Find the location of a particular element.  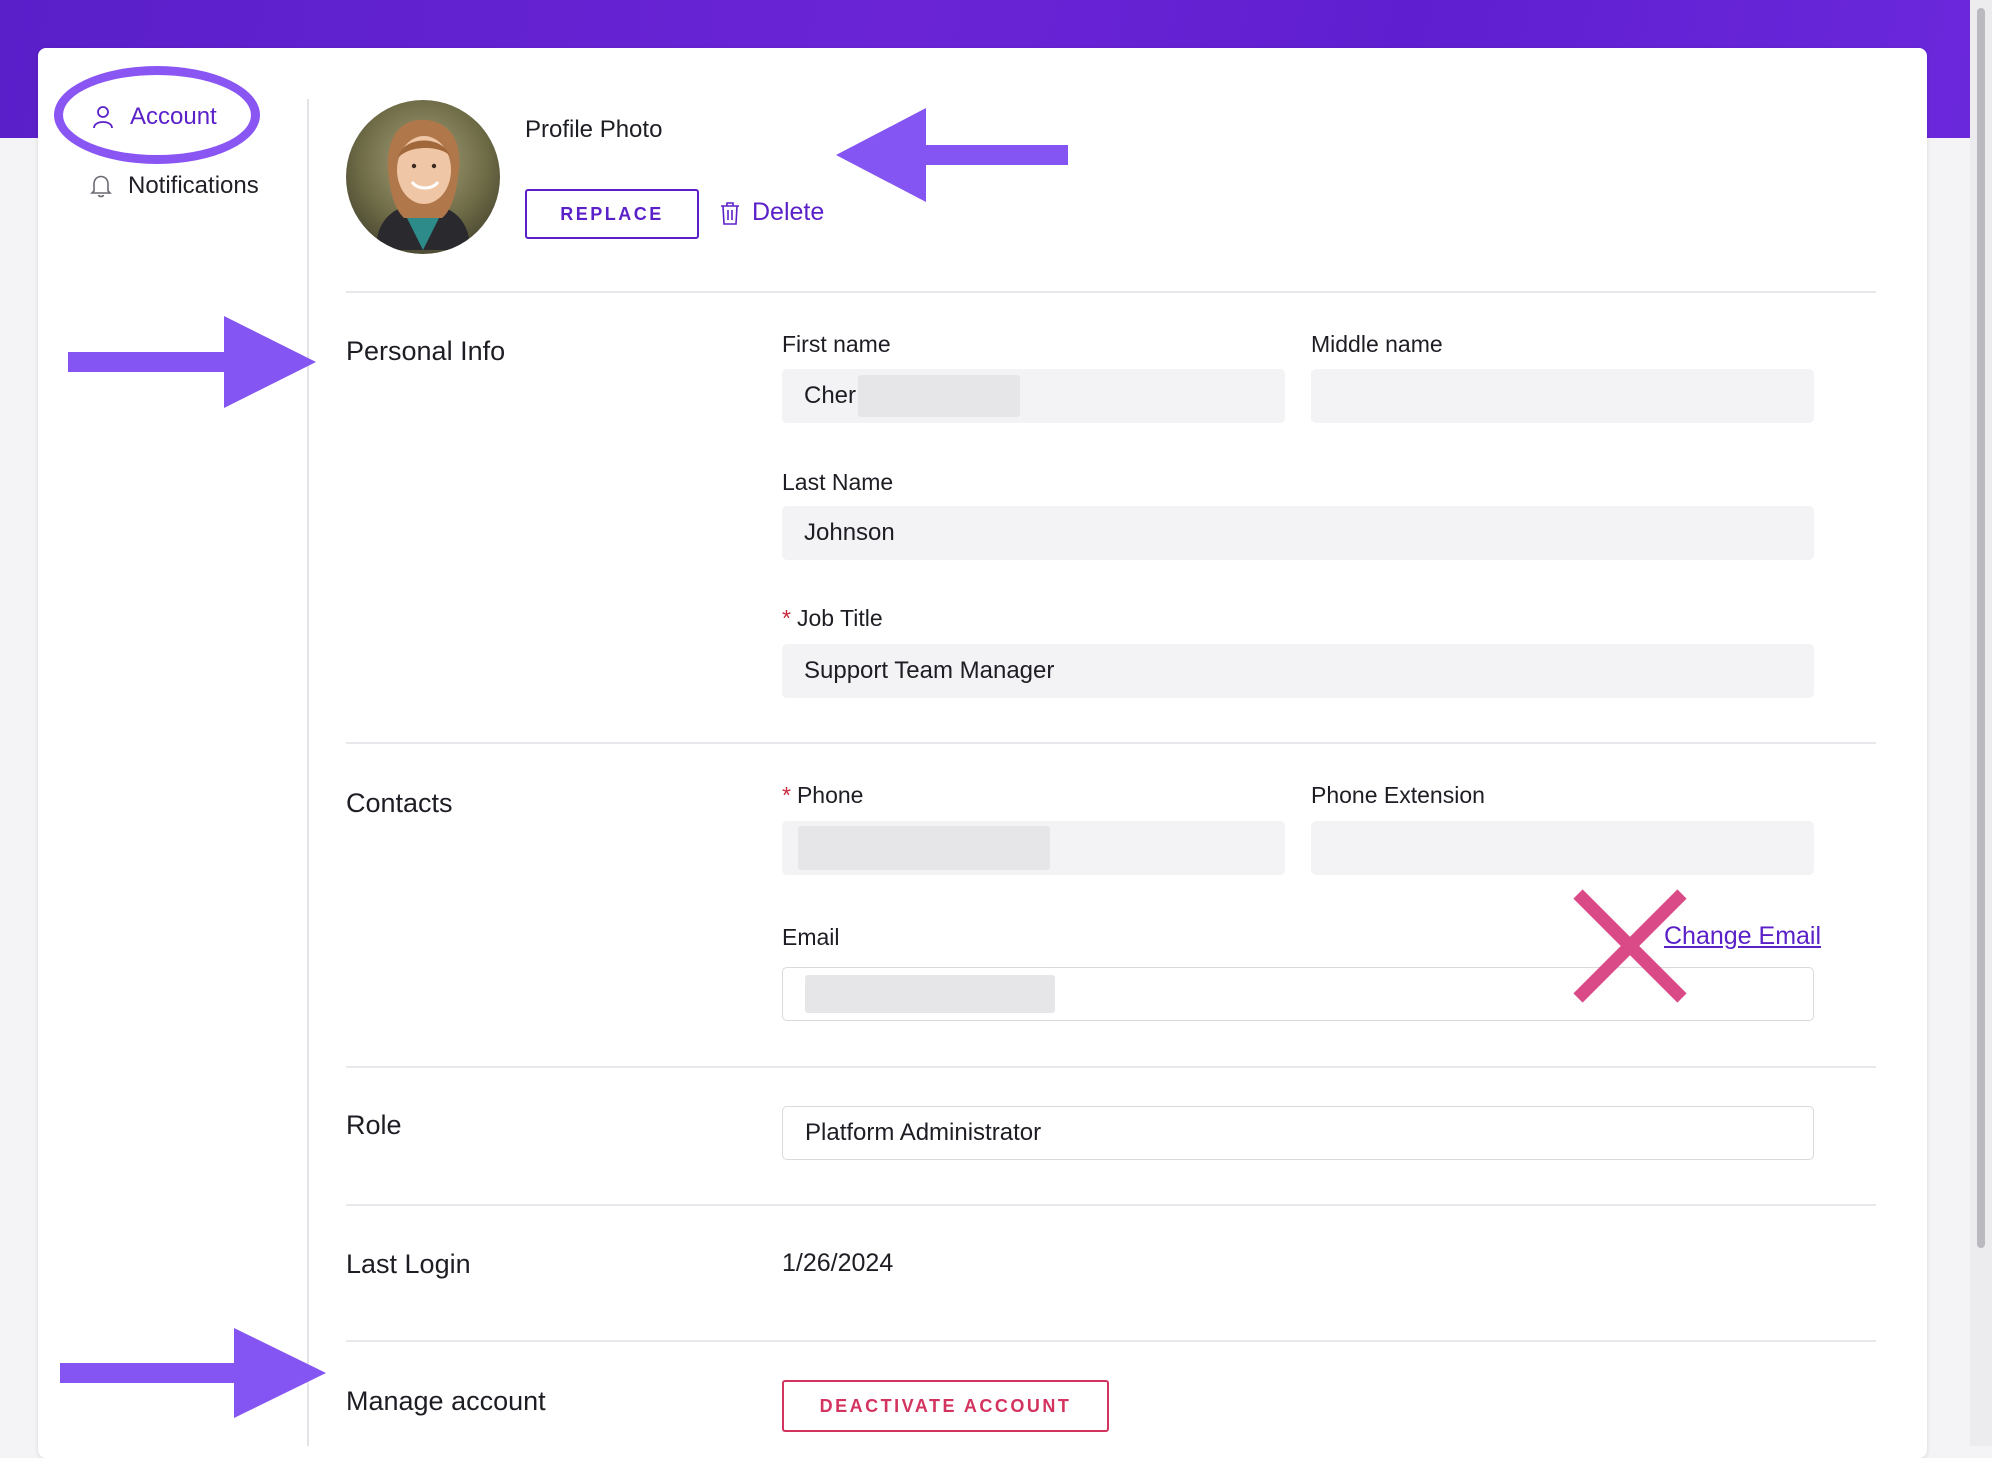

job-title-label-text: Job Title is located at coordinates (839, 618).